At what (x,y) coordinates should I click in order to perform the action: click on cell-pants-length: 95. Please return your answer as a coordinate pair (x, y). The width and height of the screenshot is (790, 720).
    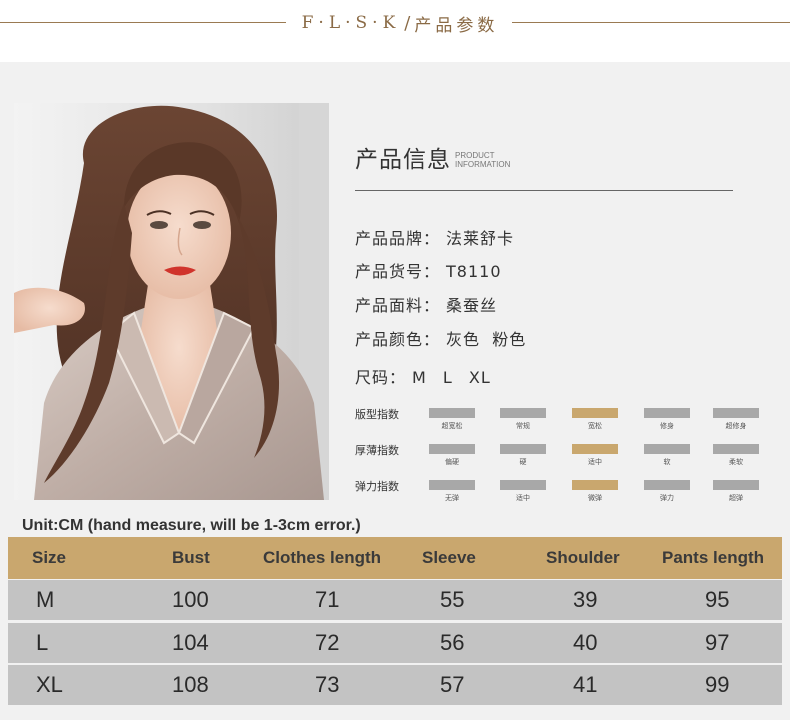
    Looking at the image, I should click on (717, 599).